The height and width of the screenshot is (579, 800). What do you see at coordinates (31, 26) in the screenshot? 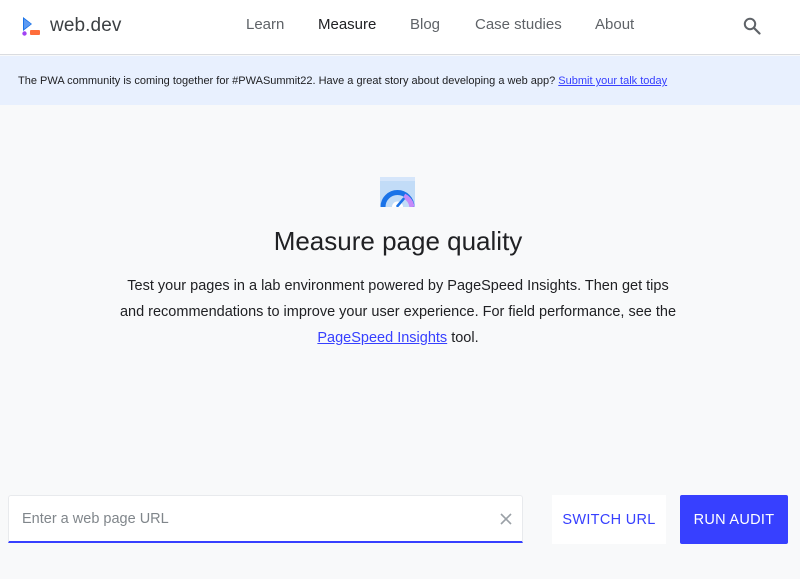
I see `web-dev-logo-icon` at bounding box center [31, 26].